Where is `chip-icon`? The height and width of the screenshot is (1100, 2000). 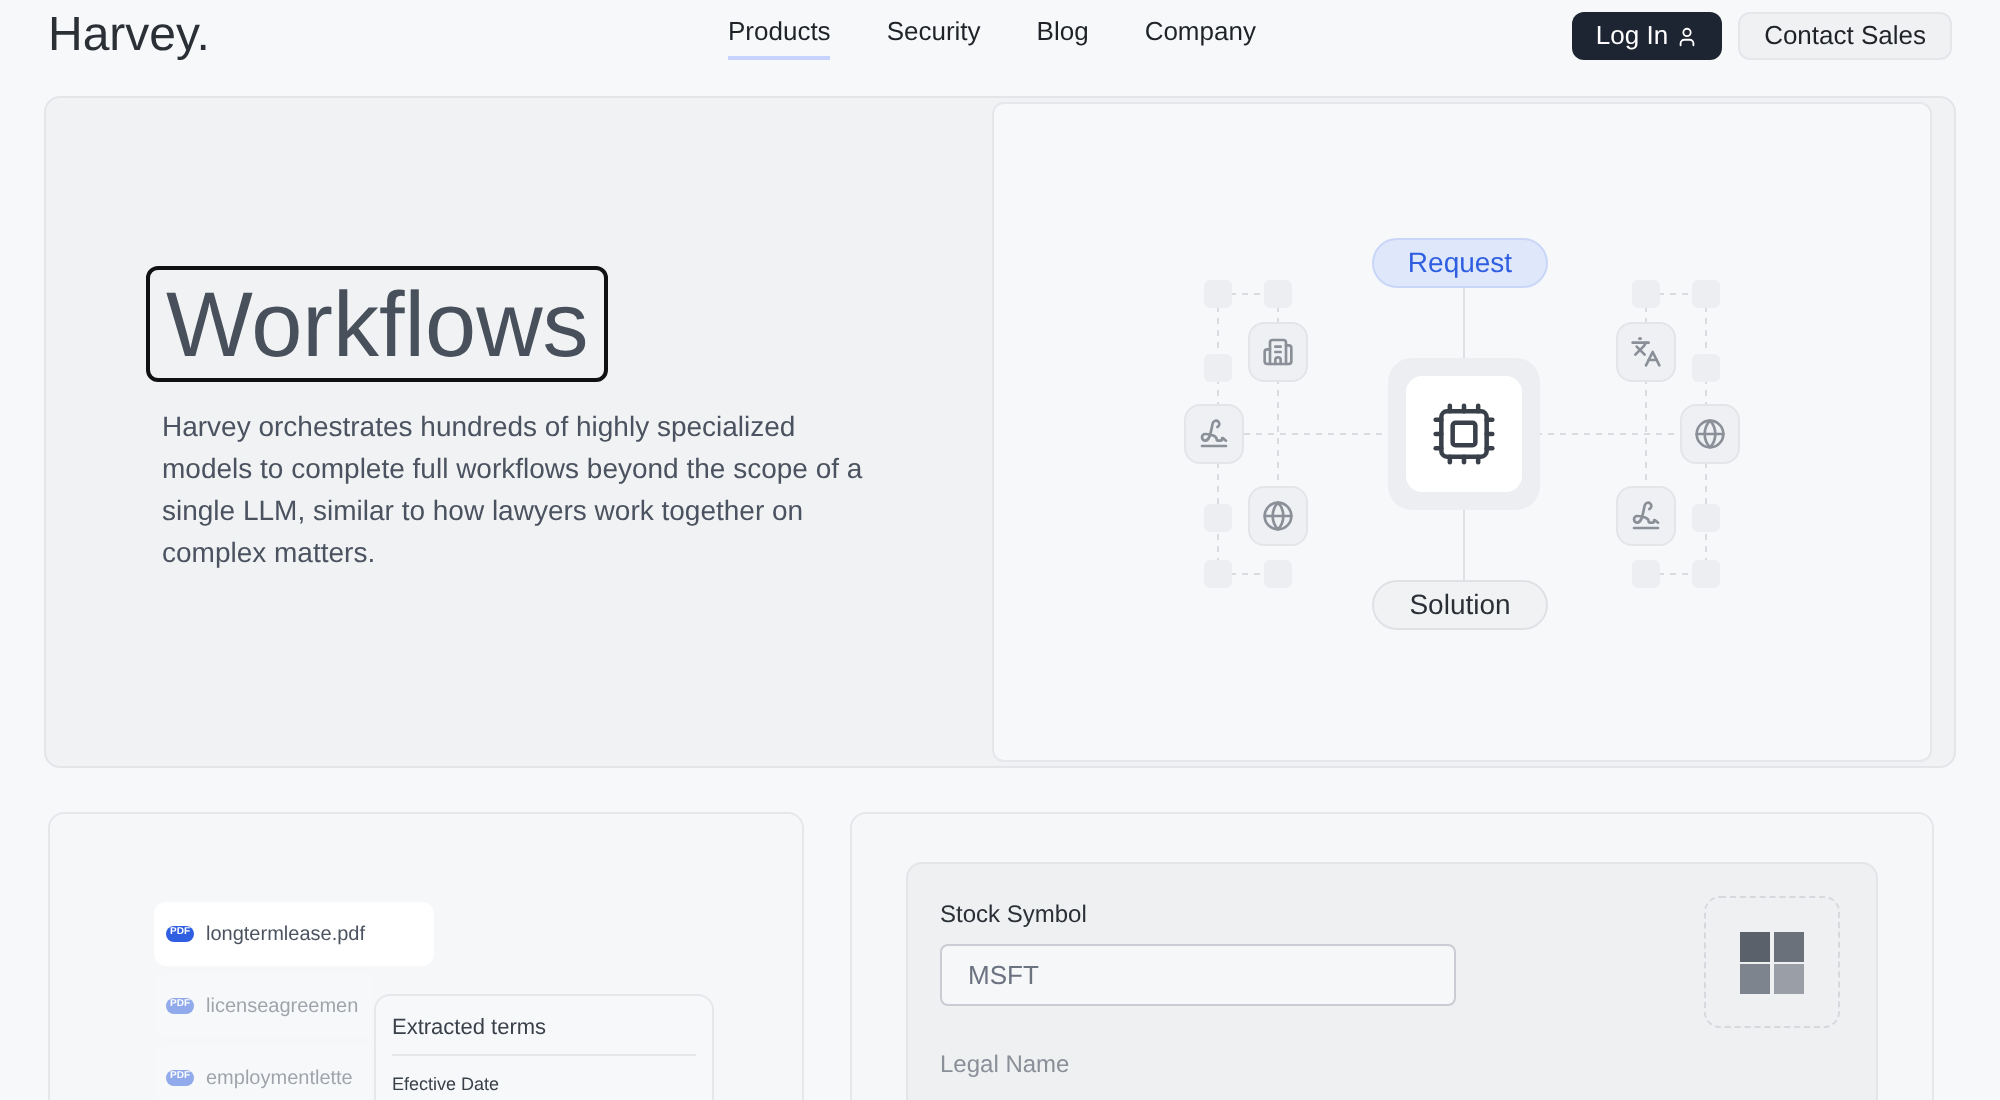
chip-icon is located at coordinates (1464, 434).